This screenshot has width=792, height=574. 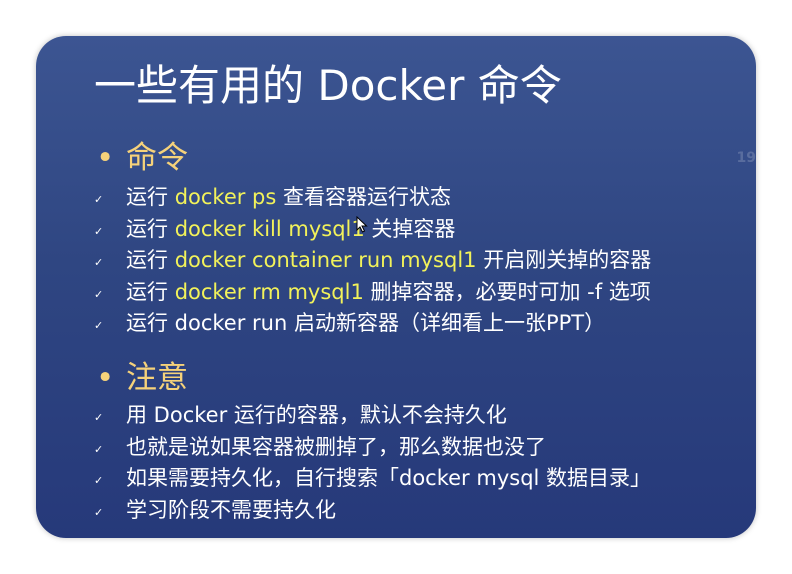 What do you see at coordinates (564, 260) in the screenshot?
I see `item-description: 开启刚关掉的容器` at bounding box center [564, 260].